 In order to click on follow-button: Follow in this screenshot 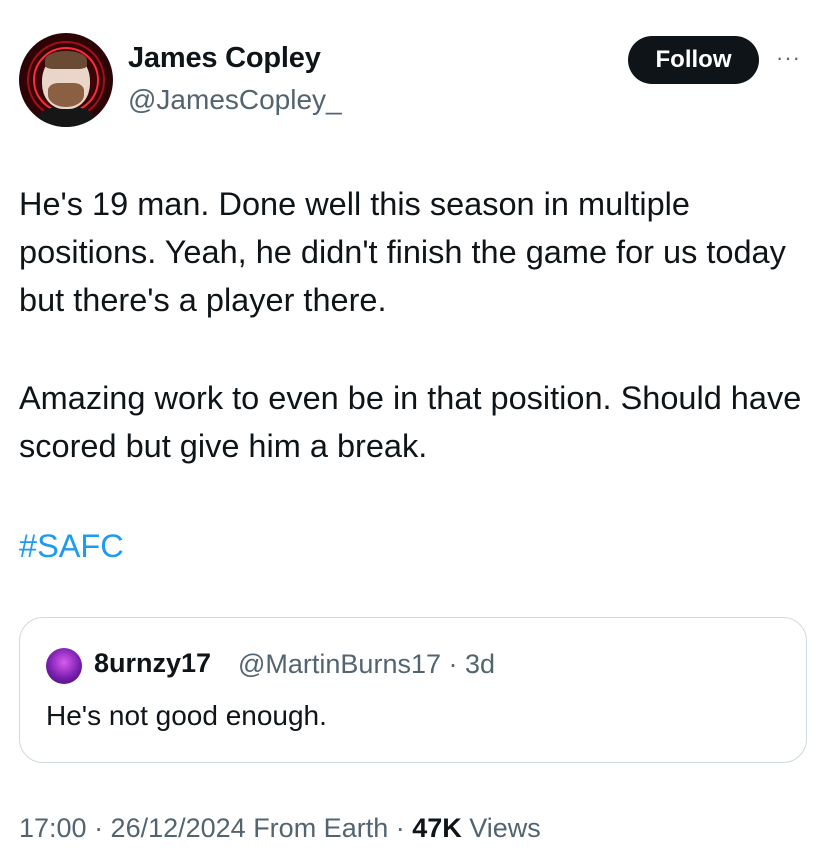, I will do `click(693, 60)`.